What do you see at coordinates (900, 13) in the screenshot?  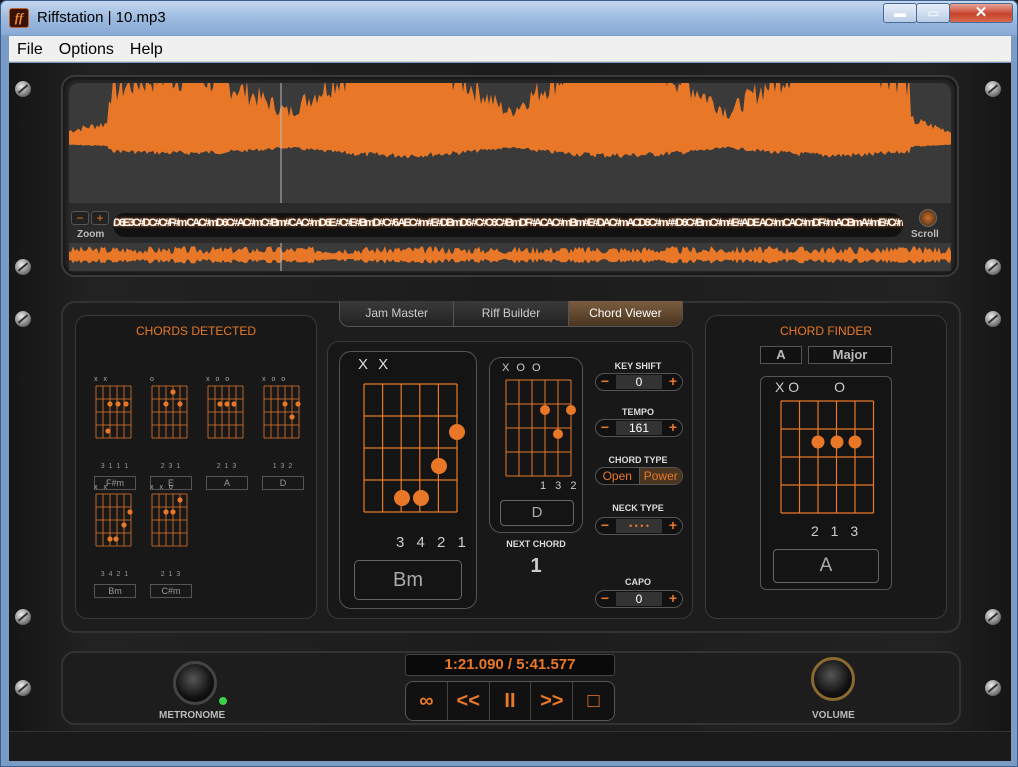 I see `minimize-button: ▬` at bounding box center [900, 13].